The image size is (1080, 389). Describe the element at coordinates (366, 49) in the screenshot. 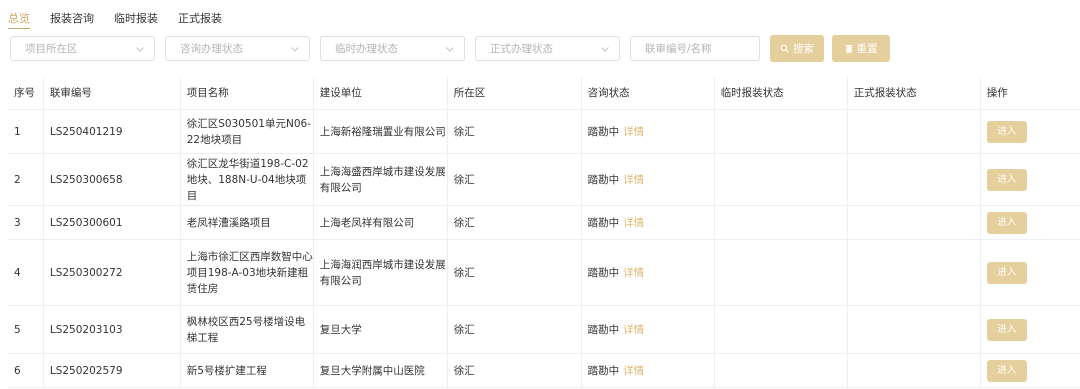

I see `temp-status-placeholder: 临时办理状态` at that location.